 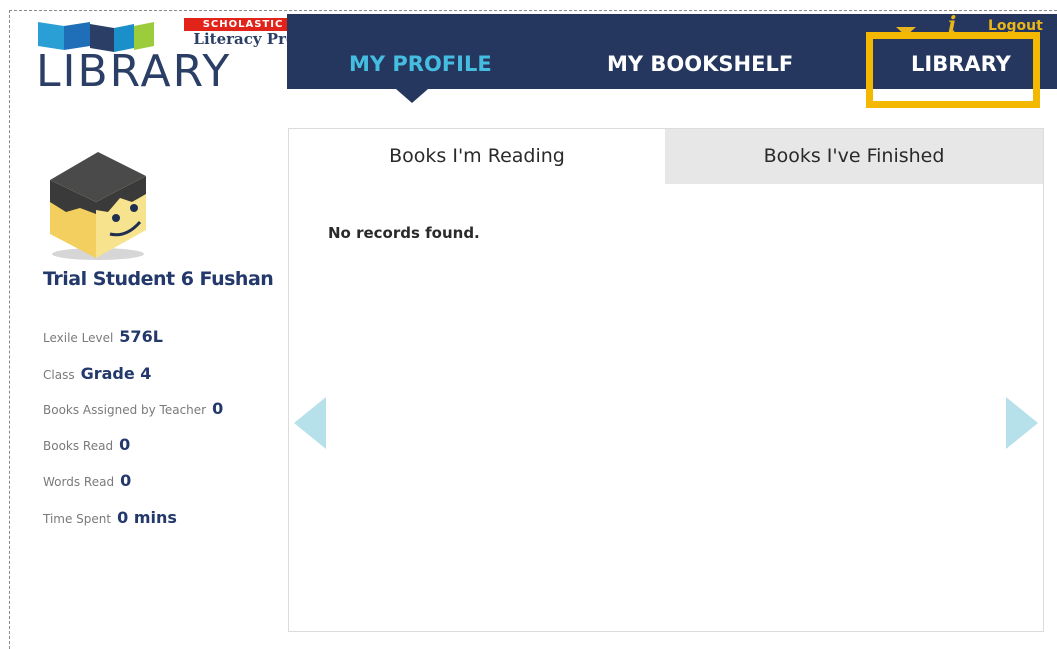 What do you see at coordinates (141, 336) in the screenshot?
I see `stat-value: 576L` at bounding box center [141, 336].